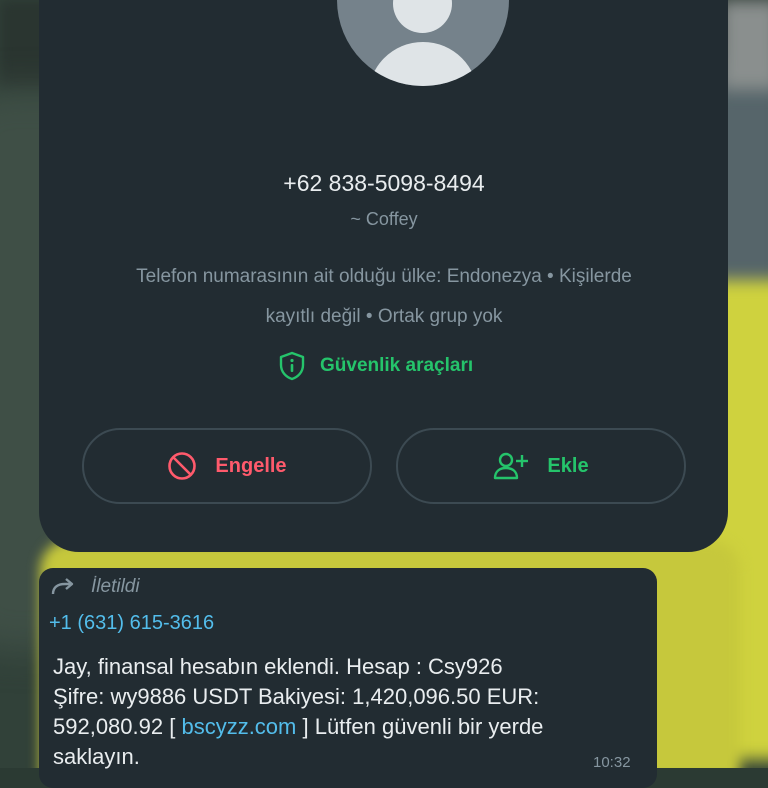 This screenshot has width=768, height=788. Describe the element at coordinates (541, 466) in the screenshot. I see `add-contact-button: Ekle` at that location.